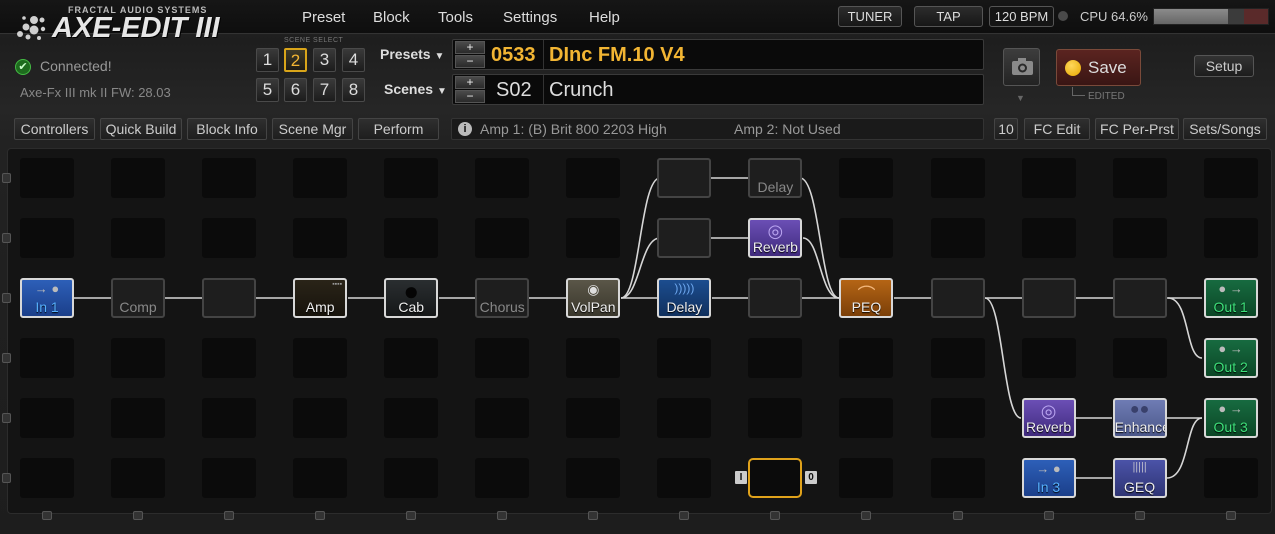 The image size is (1275, 534). Describe the element at coordinates (617, 55) in the screenshot. I see `preset-name: DInc FM.10 V4` at that location.